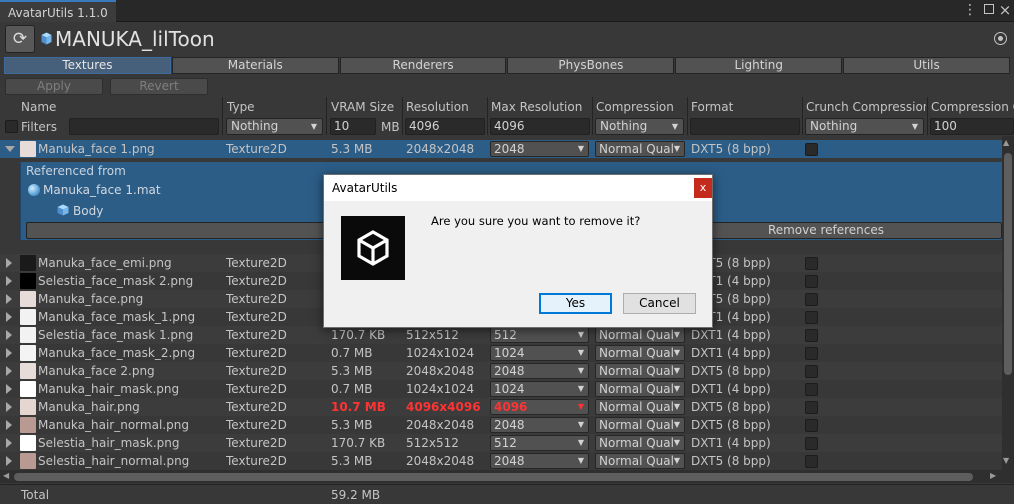 The width and height of the screenshot is (1014, 504). Describe the element at coordinates (746, 107) in the screenshot. I see `column-header-format: Format` at that location.